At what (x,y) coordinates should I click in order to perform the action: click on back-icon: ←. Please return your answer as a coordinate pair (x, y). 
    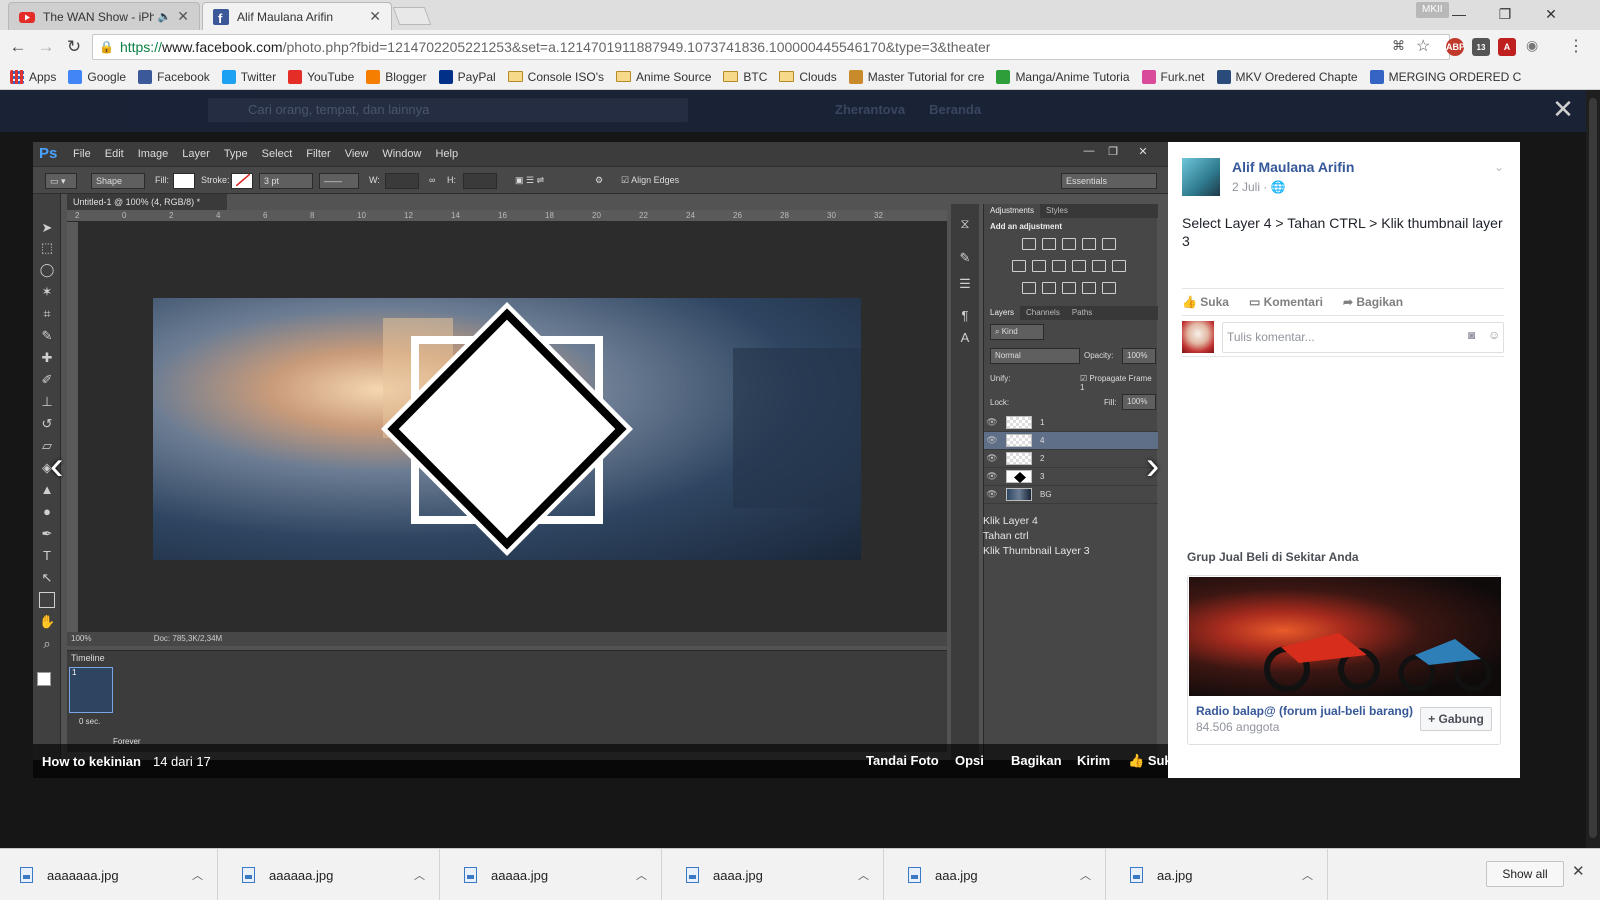
    Looking at the image, I should click on (18, 47).